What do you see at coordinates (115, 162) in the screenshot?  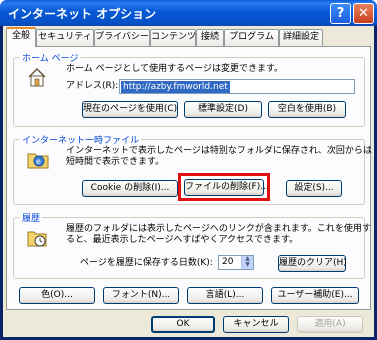 I see `temp-files-description-2: 短時間で表示できます。` at bounding box center [115, 162].